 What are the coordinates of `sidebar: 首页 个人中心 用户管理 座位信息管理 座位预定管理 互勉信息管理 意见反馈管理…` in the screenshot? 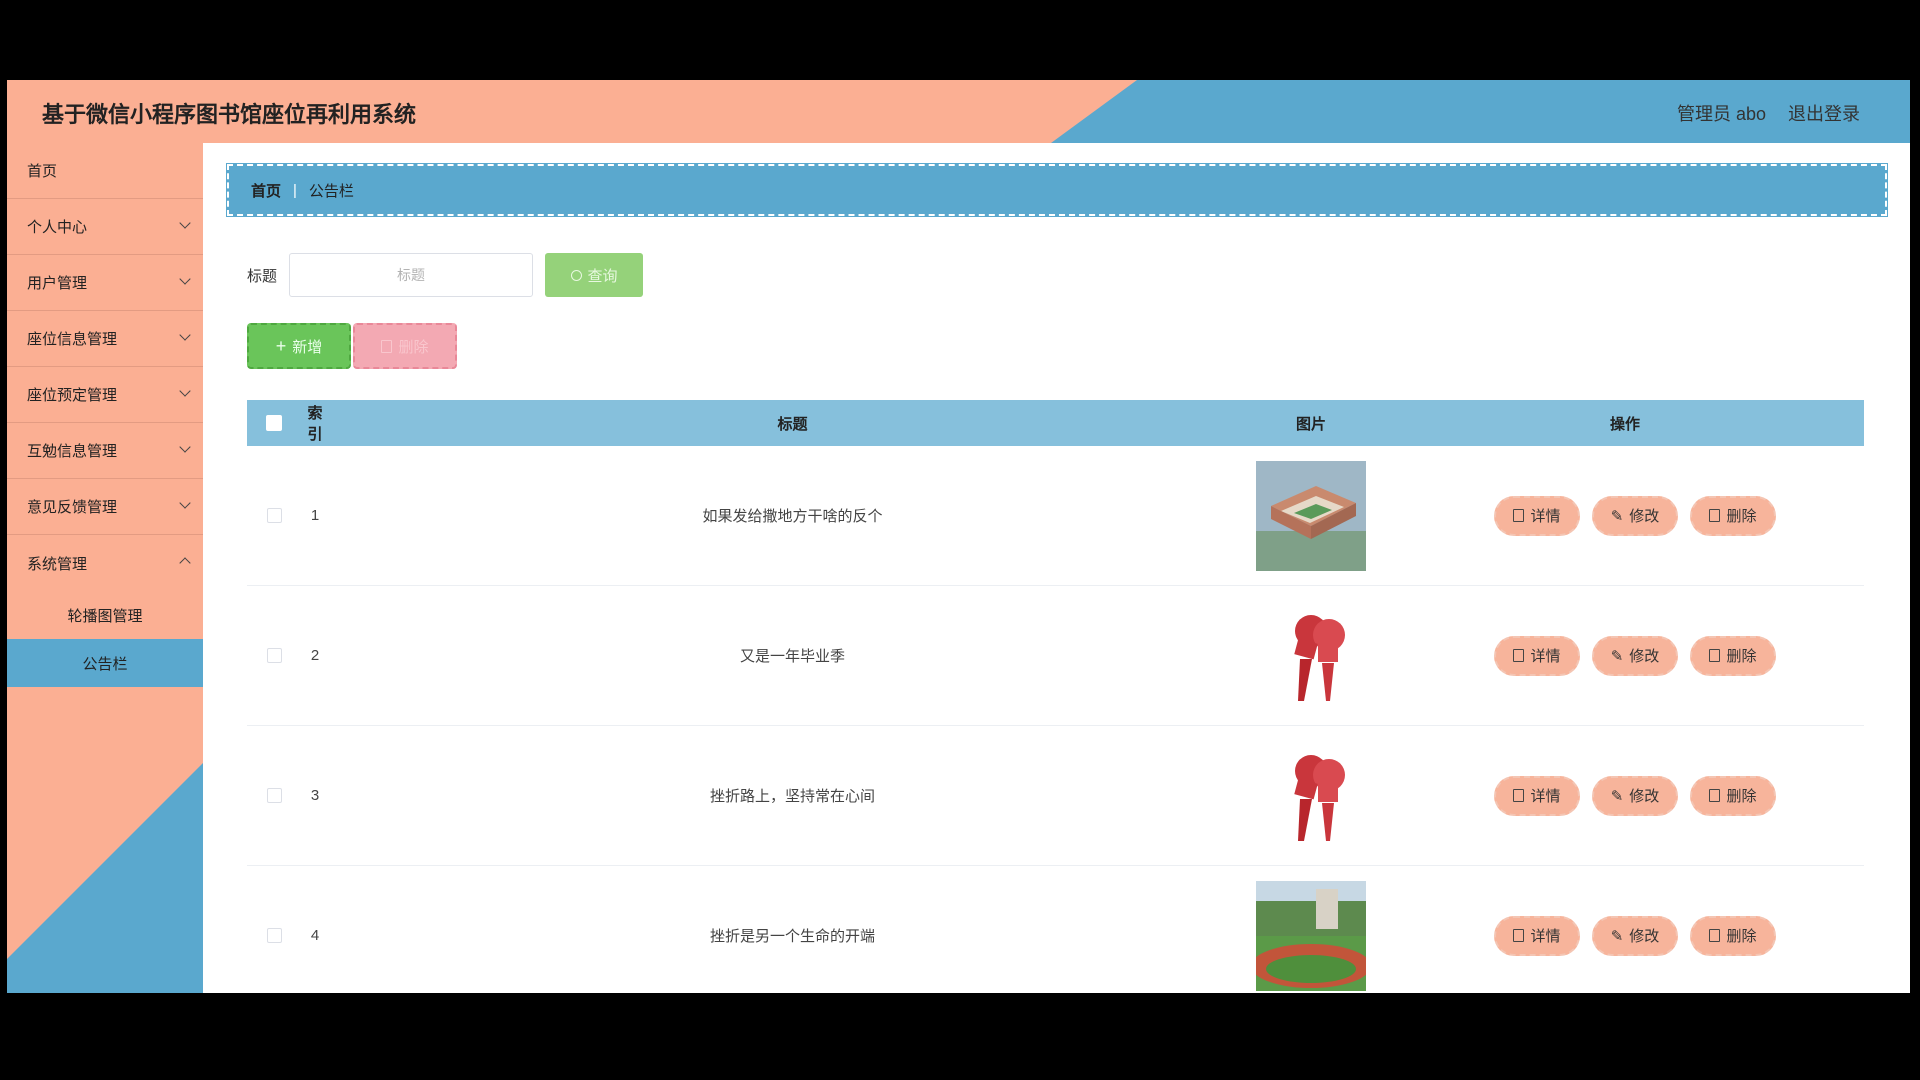 It's located at (105, 568).